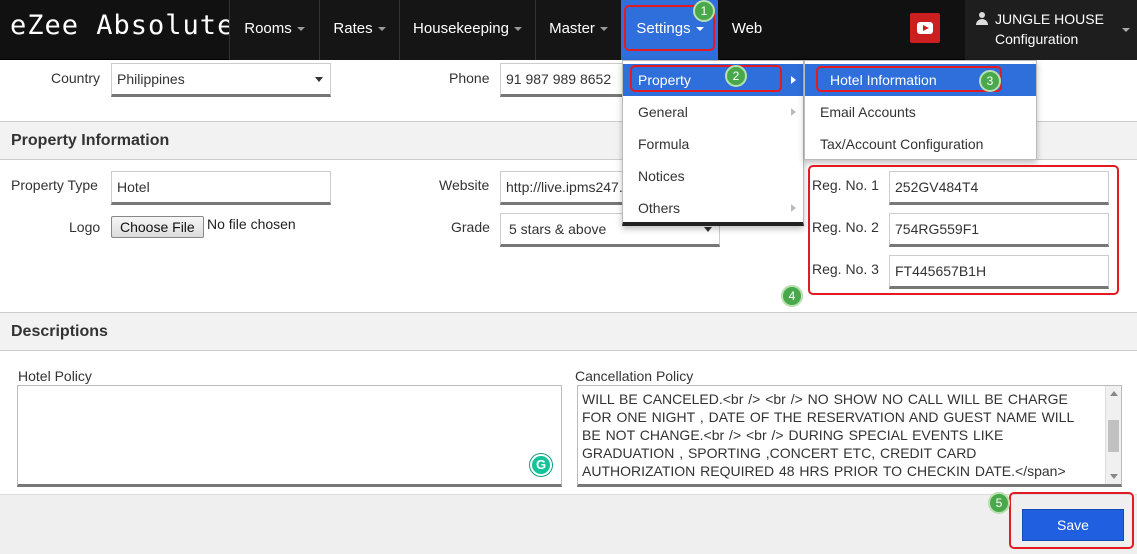  Describe the element at coordinates (713, 112) in the screenshot. I see `menu-item-general: General` at that location.